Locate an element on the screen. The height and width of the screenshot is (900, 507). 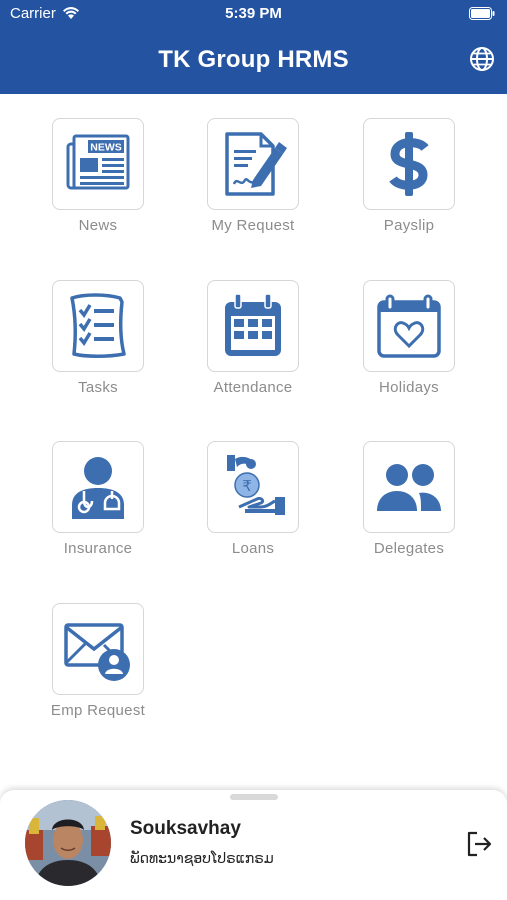
user-panel: Souksavhay ພັດທະນາຊອບໂປຣແກຣມ is located at coordinates (253, 845).